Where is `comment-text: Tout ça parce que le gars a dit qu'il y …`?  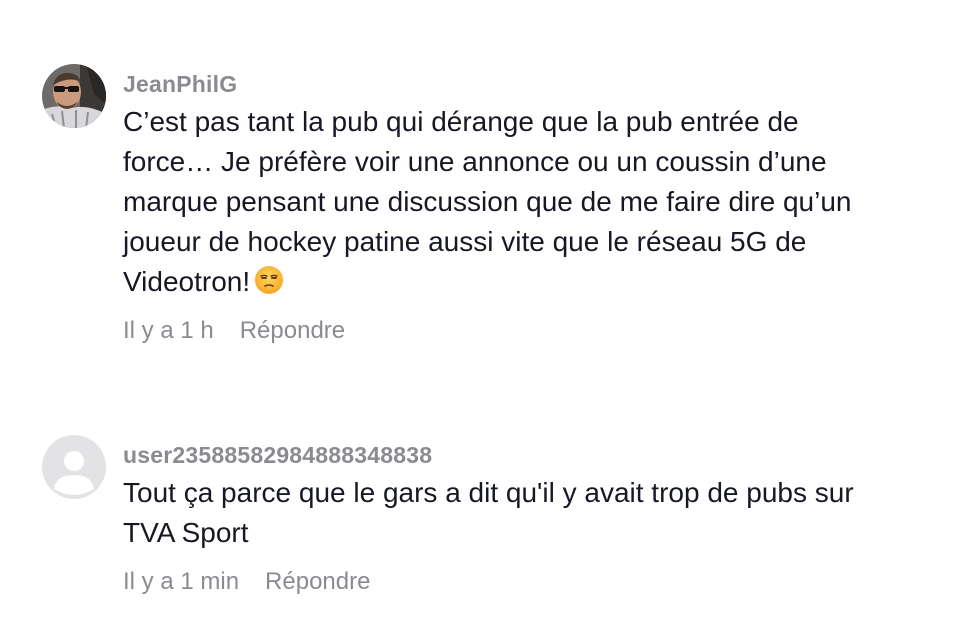 comment-text: Tout ça parce que le gars a dit qu'il y … is located at coordinates (488, 512).